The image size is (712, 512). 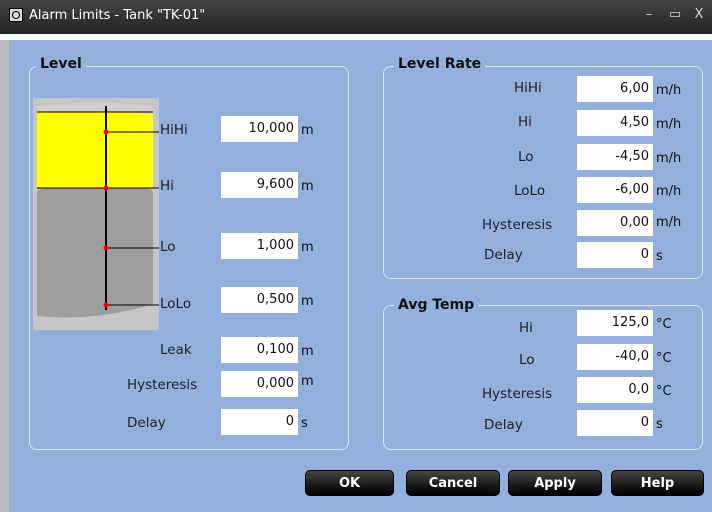 I want to click on level-hysteresis-unit: m, so click(x=307, y=381).